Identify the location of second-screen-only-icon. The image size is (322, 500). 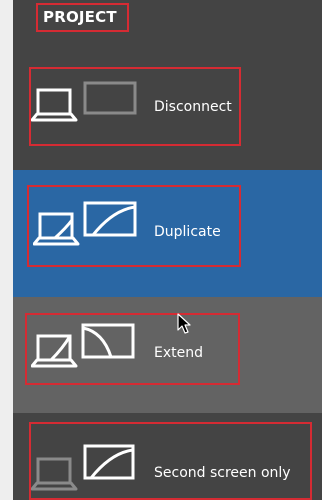
(83, 467).